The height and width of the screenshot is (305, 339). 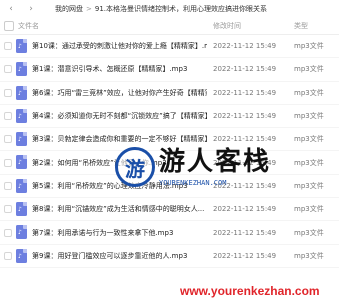 I want to click on file-name: 第10课：通过承受的刺激让他对你的爱上瘾【精精家】.mp3, so click(x=119, y=46).